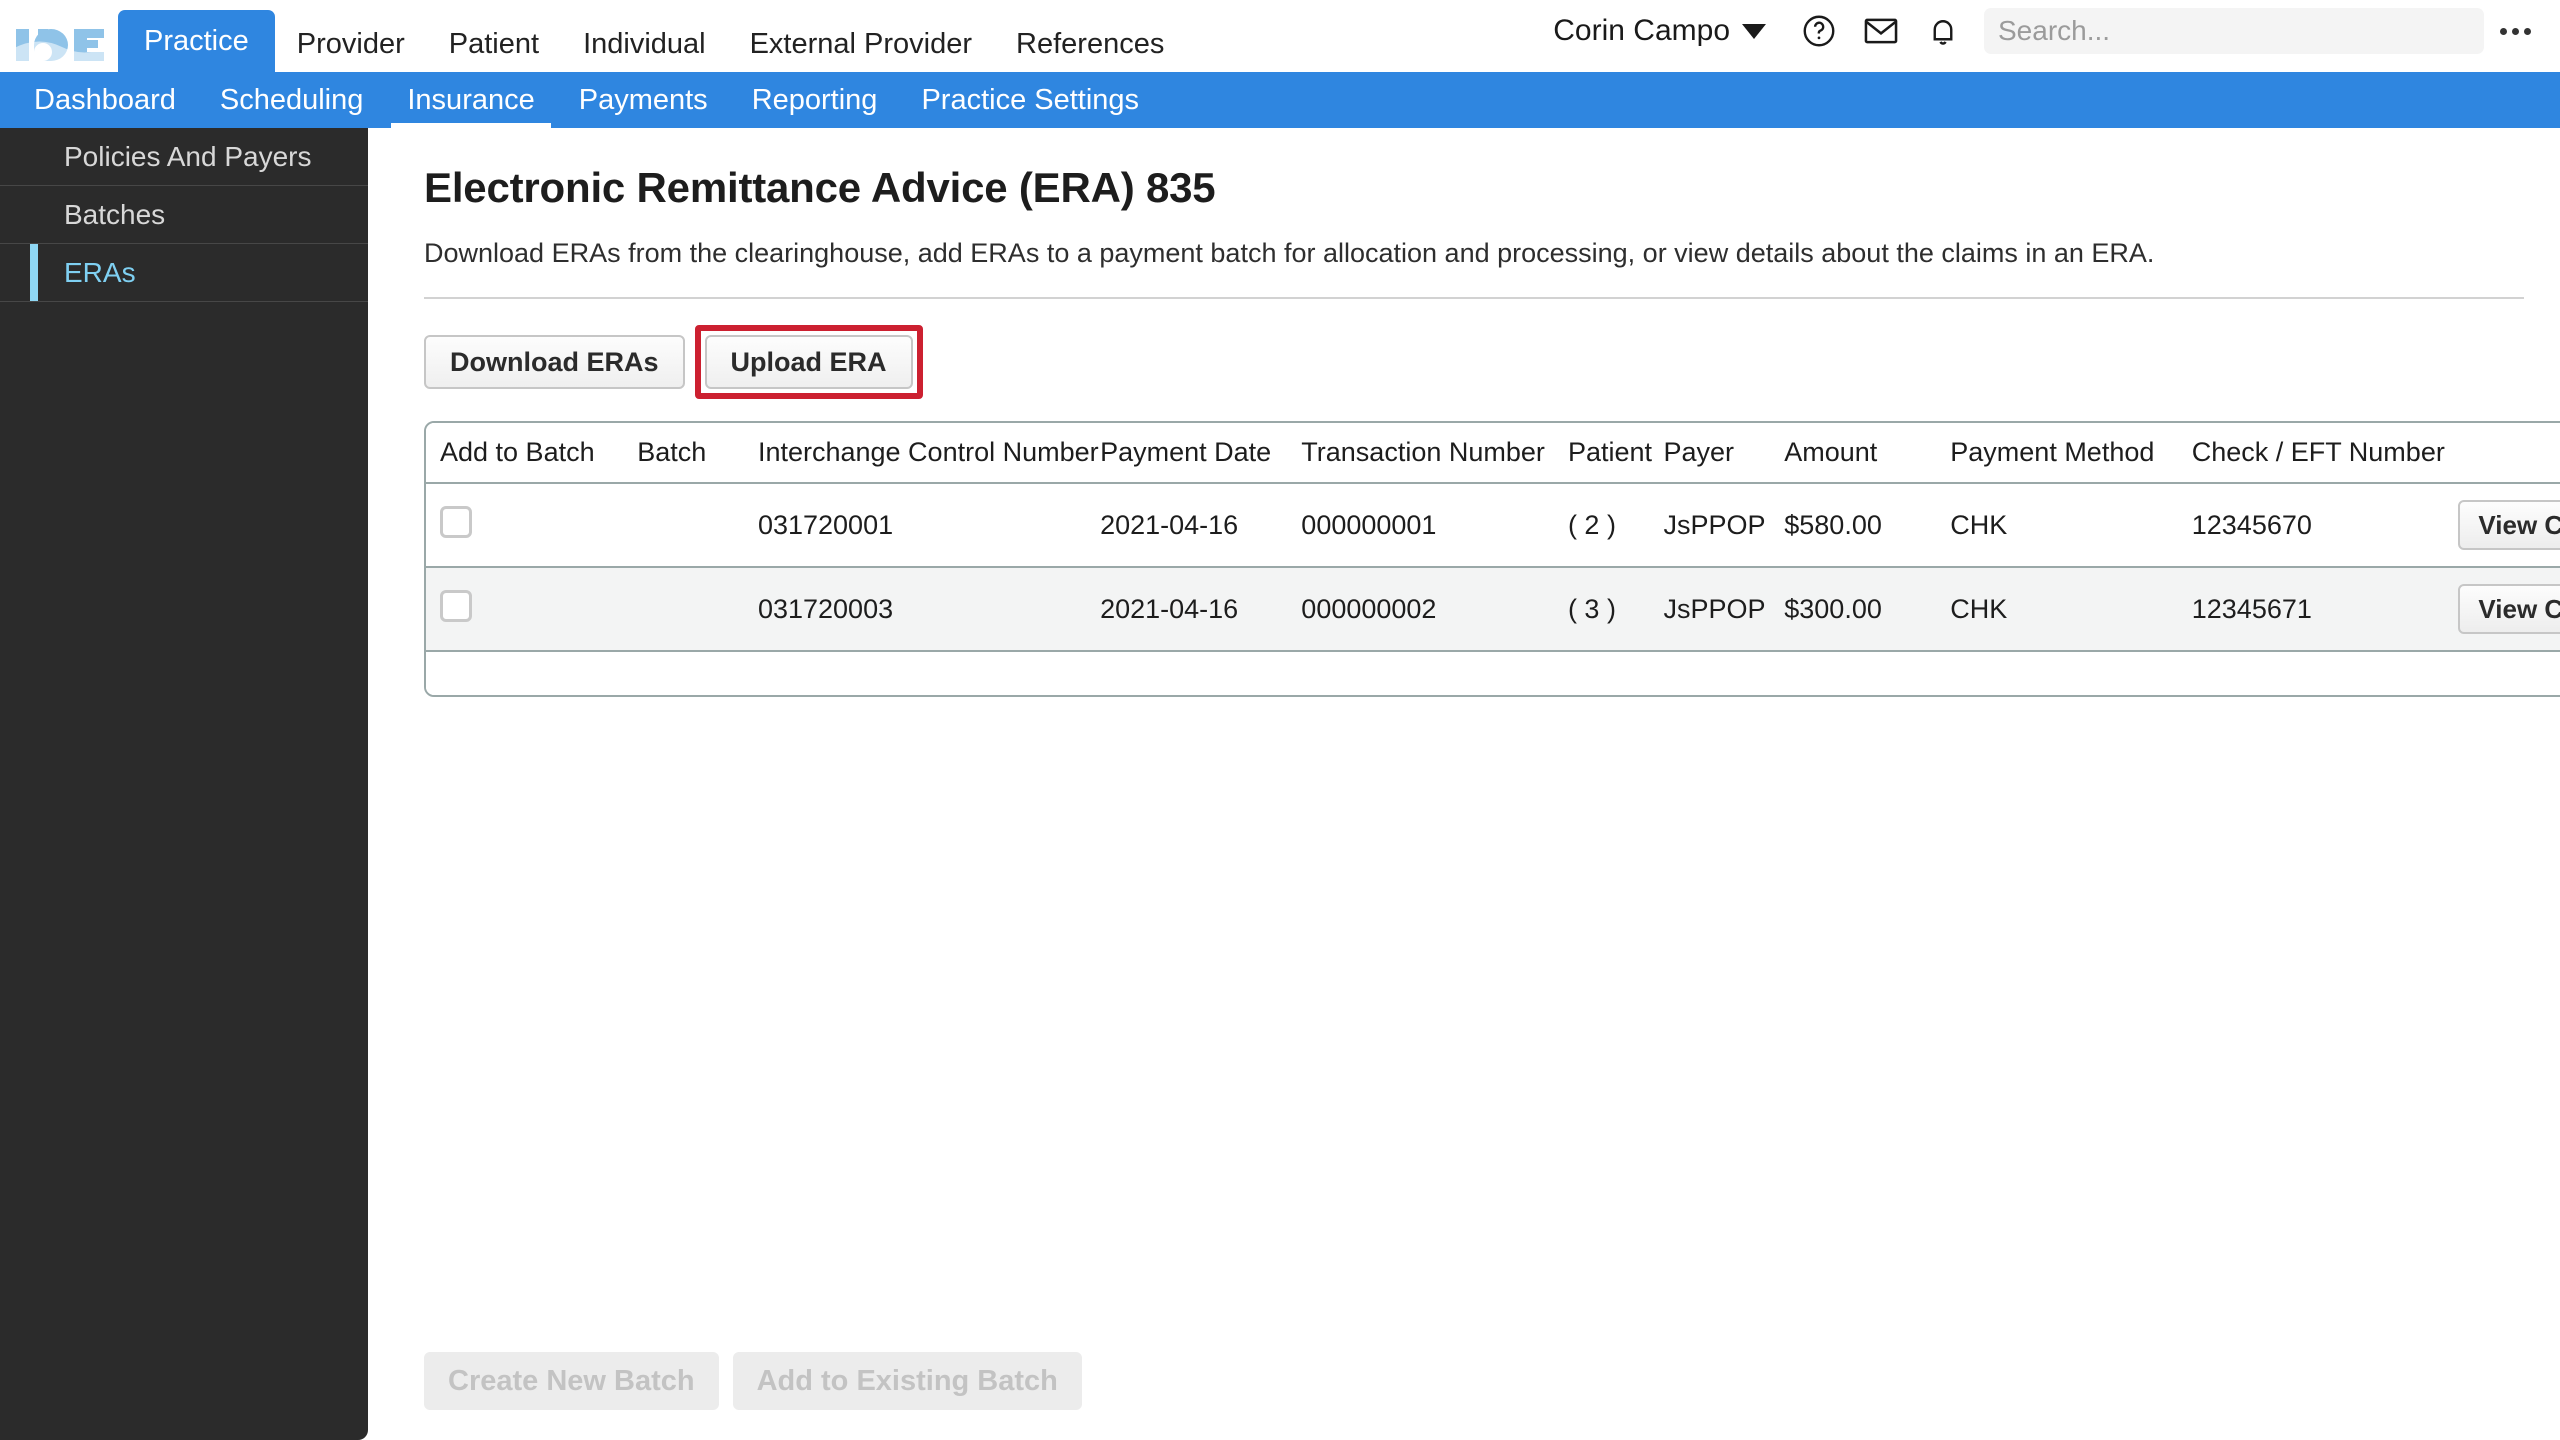 The height and width of the screenshot is (1440, 2560). What do you see at coordinates (292, 100) in the screenshot?
I see `subnav-item-scheduling: Scheduling` at bounding box center [292, 100].